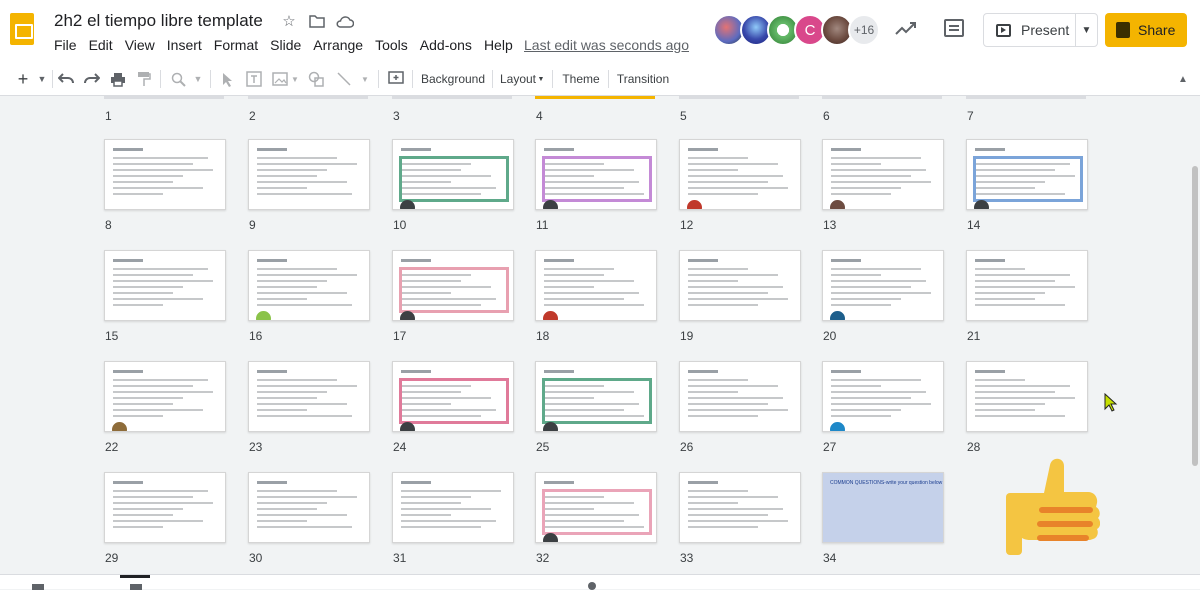 The width and height of the screenshot is (1200, 590). What do you see at coordinates (178, 79) in the screenshot?
I see `zoom-icon` at bounding box center [178, 79].